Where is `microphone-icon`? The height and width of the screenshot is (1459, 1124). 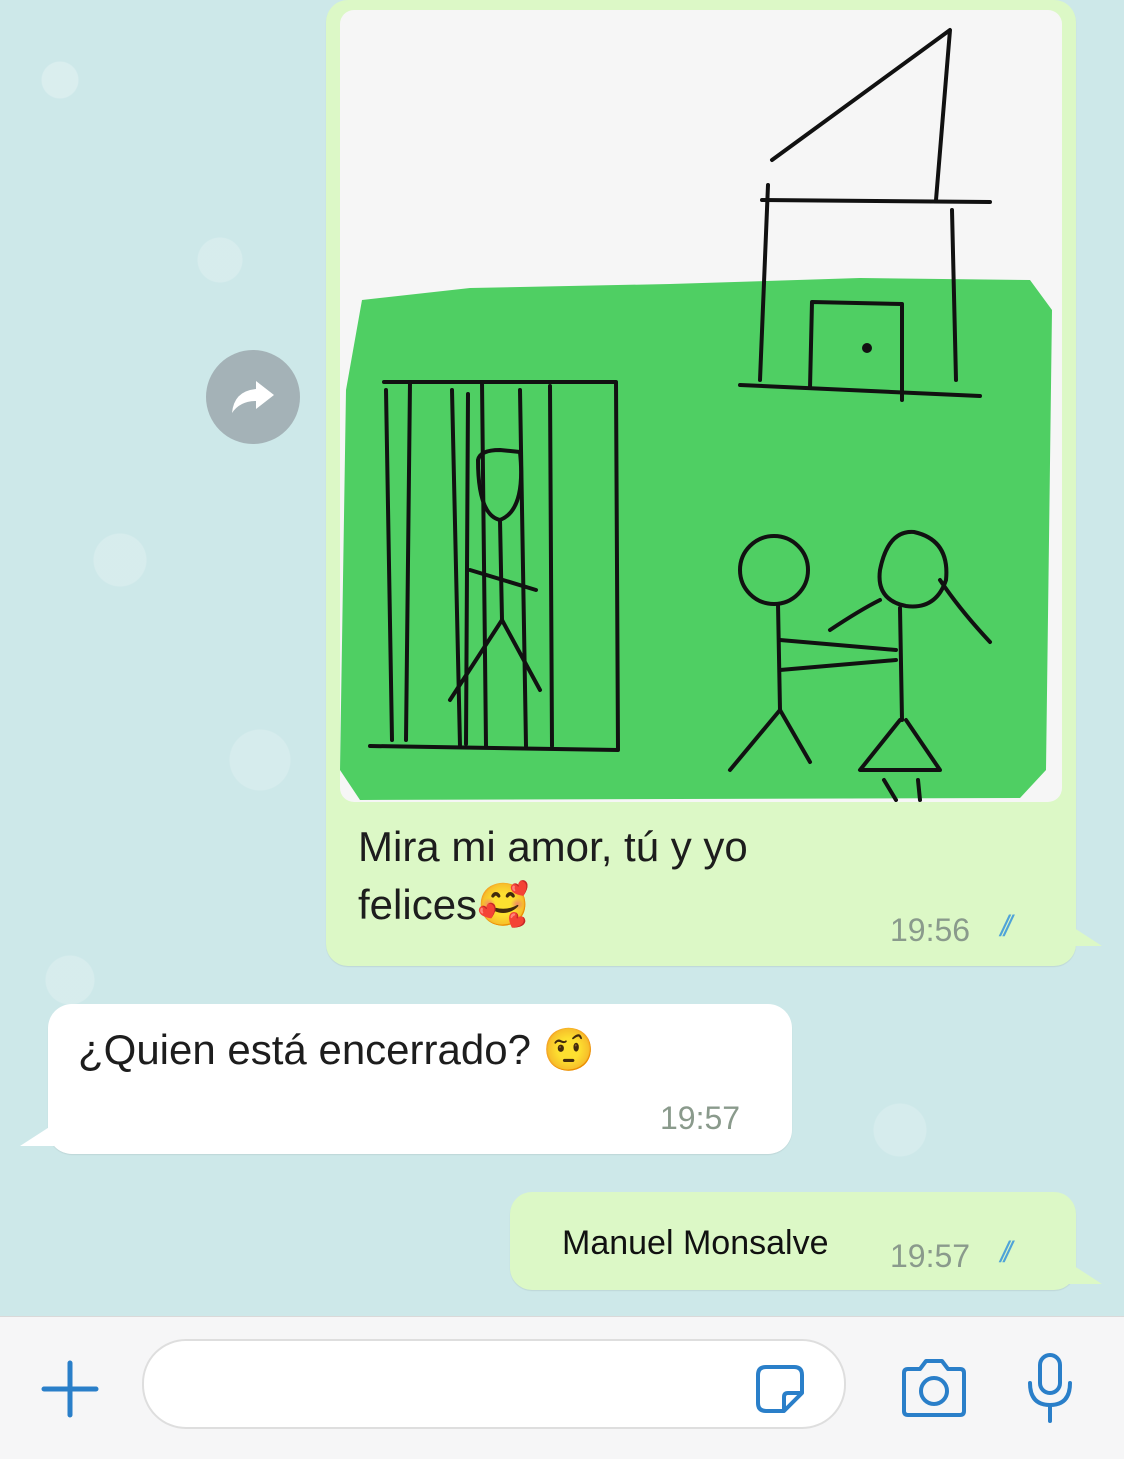
microphone-icon is located at coordinates (1050, 1388).